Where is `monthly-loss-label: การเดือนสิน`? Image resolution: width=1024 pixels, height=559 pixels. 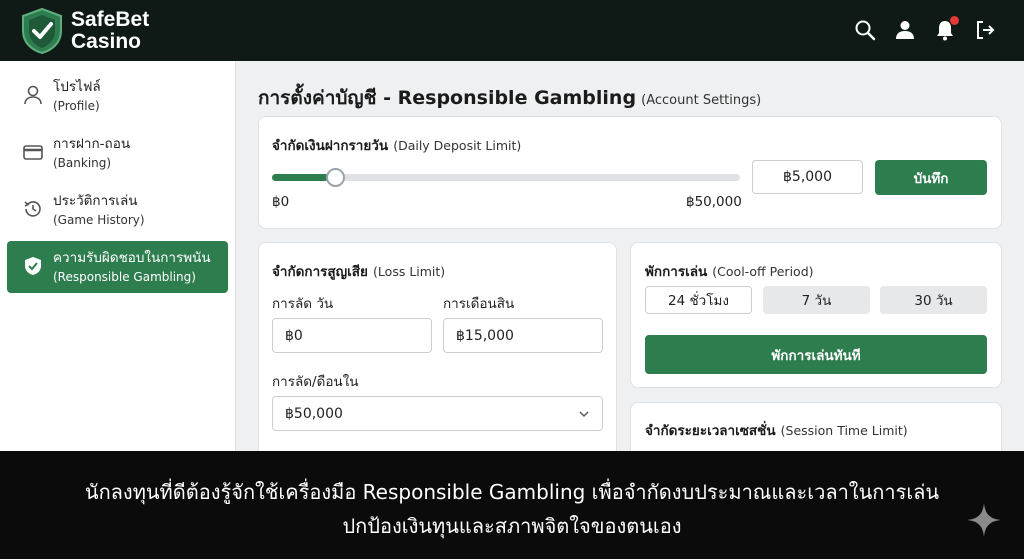 monthly-loss-label: การเดือนสิน is located at coordinates (479, 304).